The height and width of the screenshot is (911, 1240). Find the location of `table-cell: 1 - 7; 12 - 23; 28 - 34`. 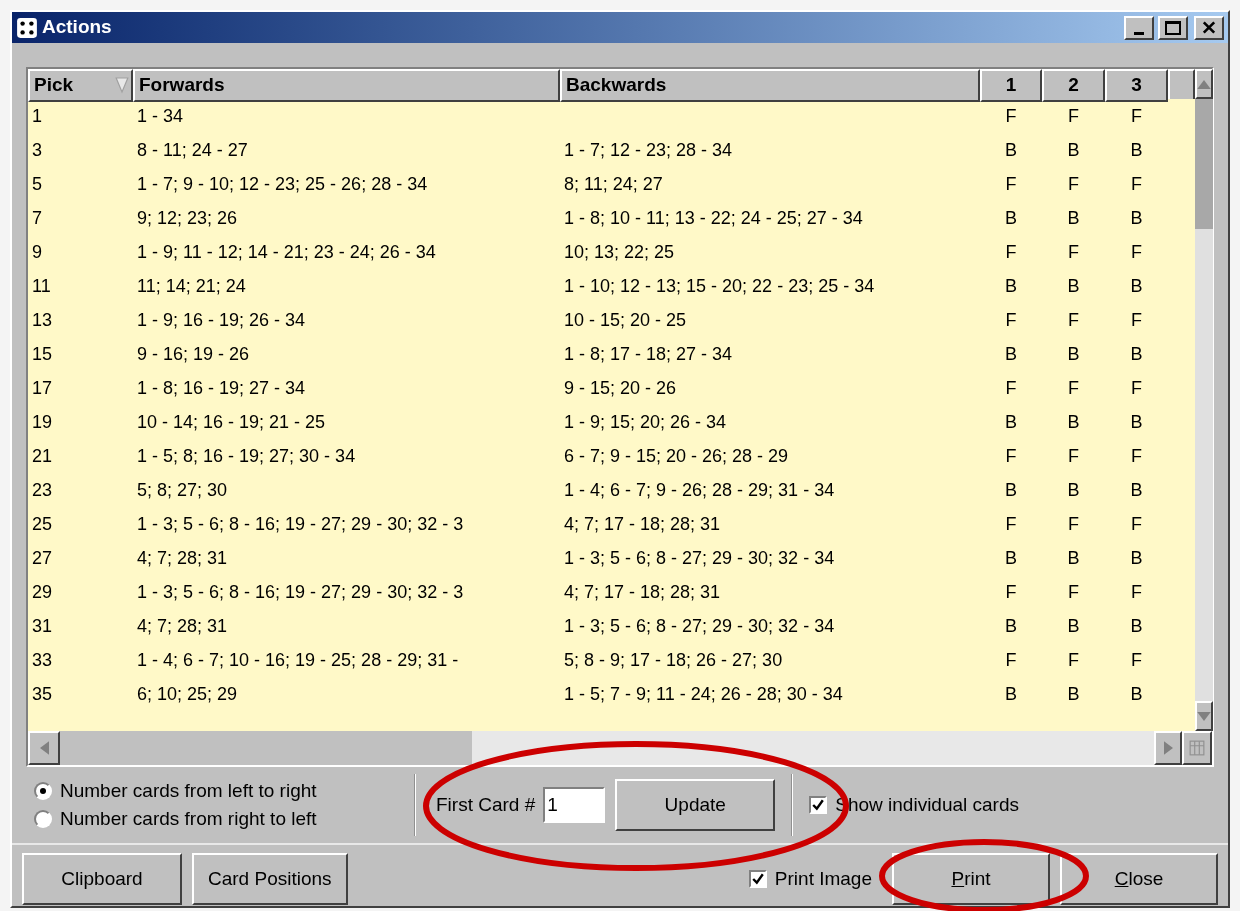

table-cell: 1 - 7; 12 - 23; 28 - 34 is located at coordinates (648, 149).